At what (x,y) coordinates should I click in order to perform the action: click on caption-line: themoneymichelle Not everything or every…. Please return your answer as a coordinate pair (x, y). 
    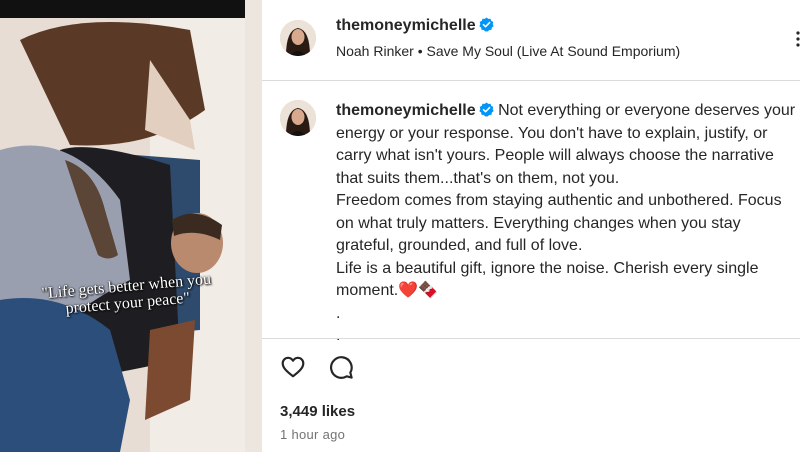
    Looking at the image, I should click on (568, 145).